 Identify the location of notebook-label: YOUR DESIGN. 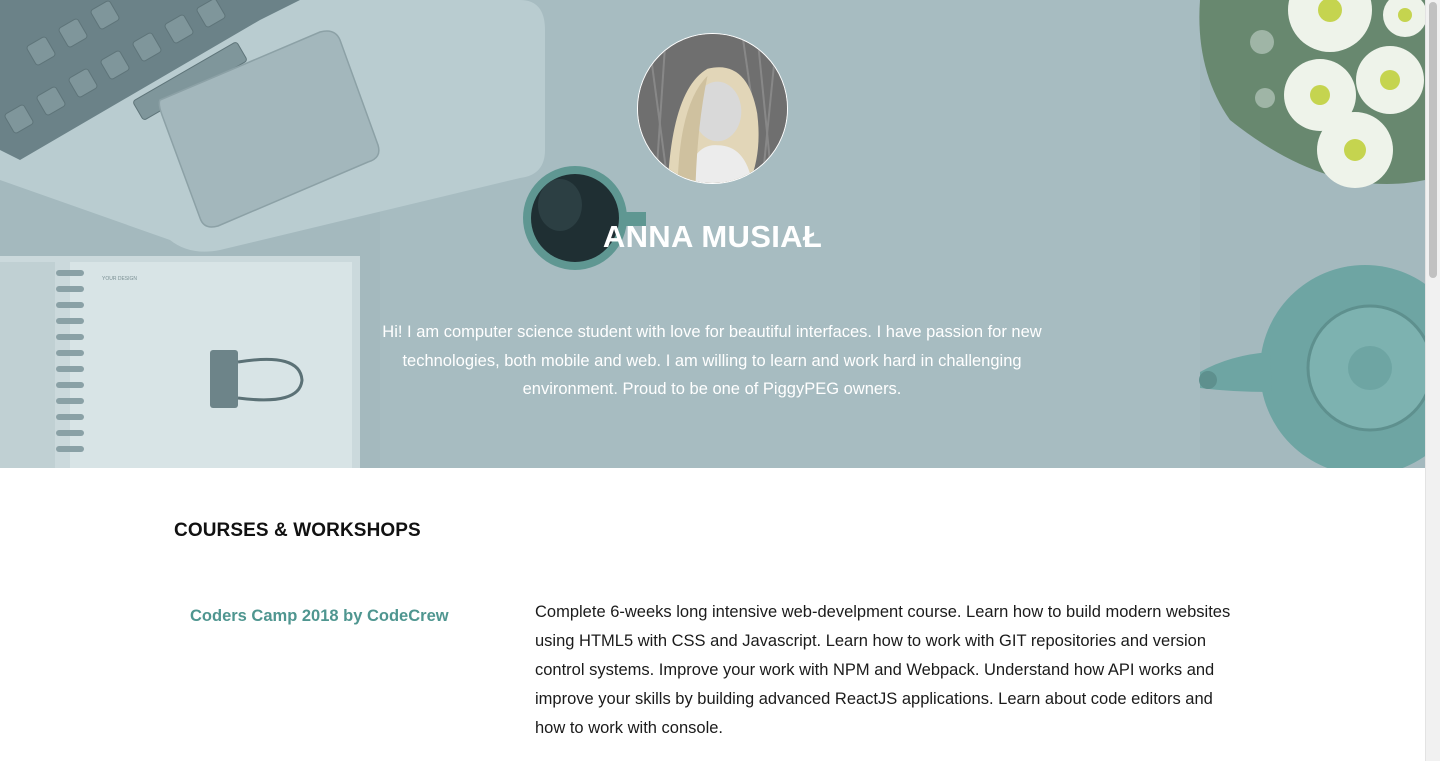
(119, 279).